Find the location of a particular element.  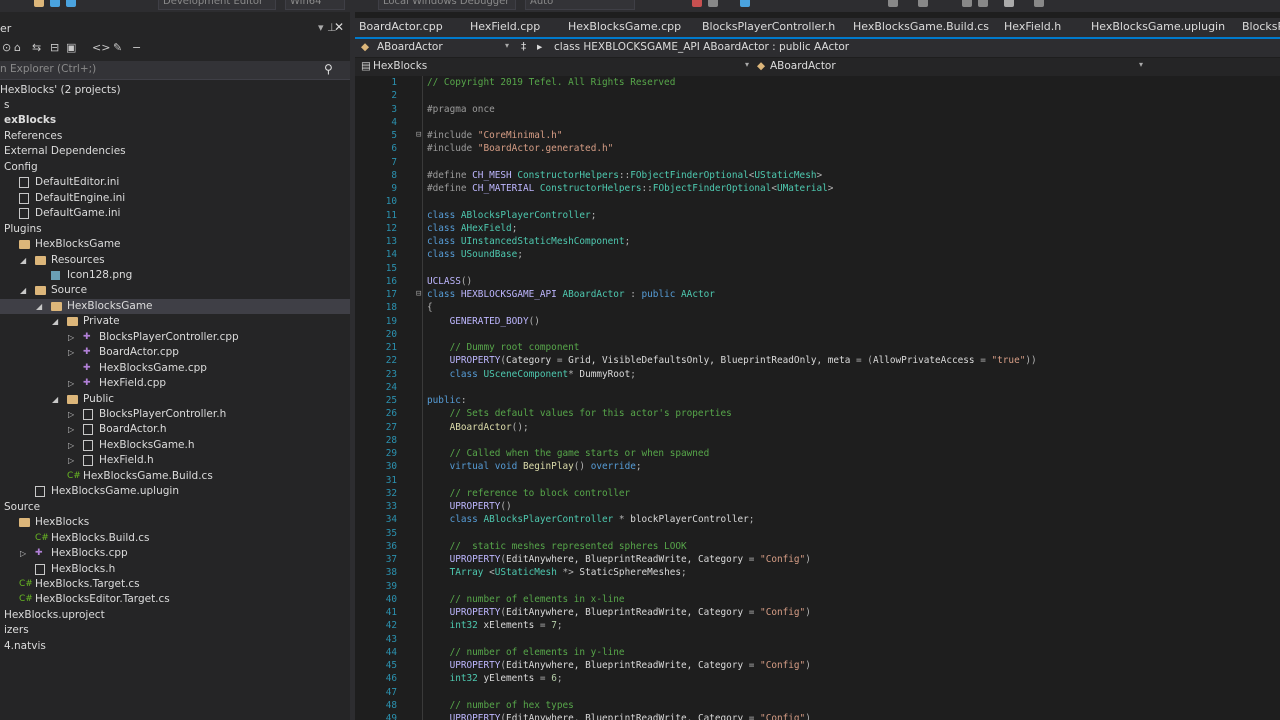

code-line: 40 // number of elements in x-line is located at coordinates (817, 599).